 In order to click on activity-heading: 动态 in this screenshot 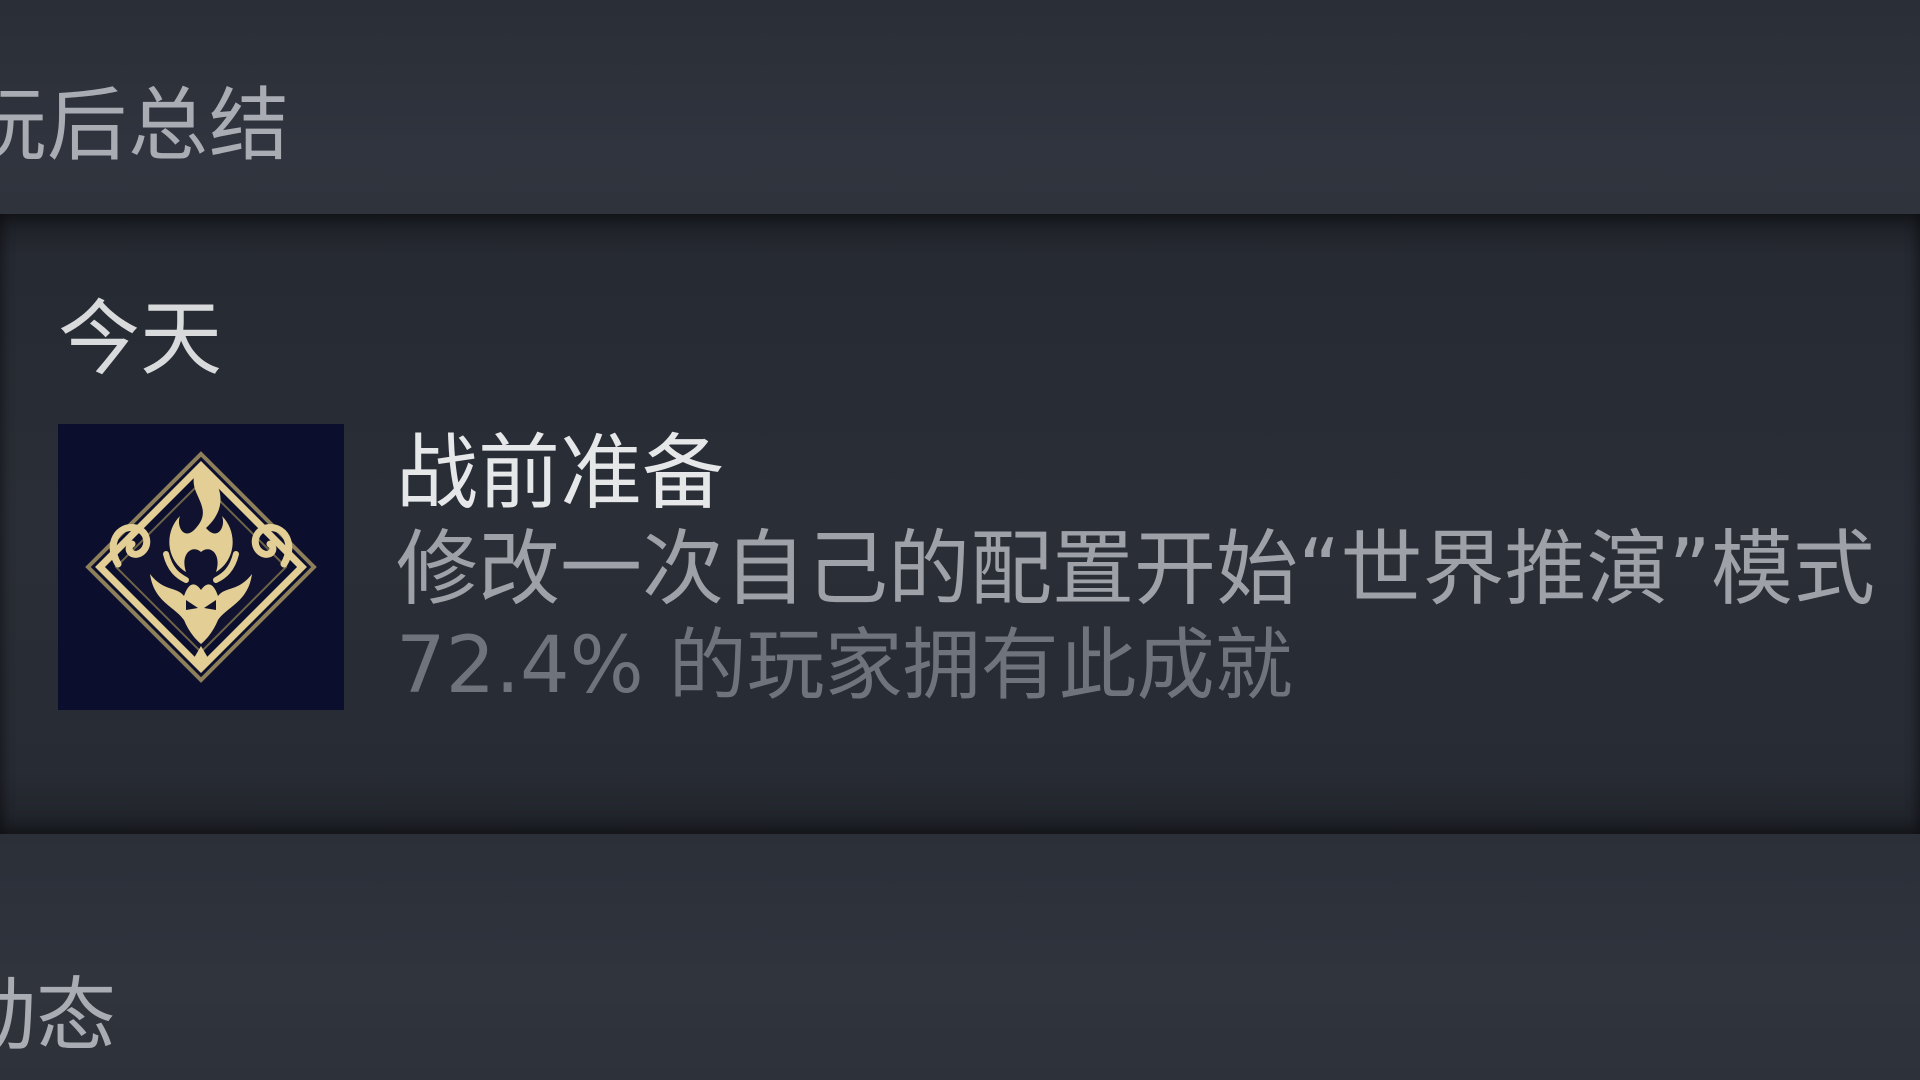, I will do `click(58, 1015)`.